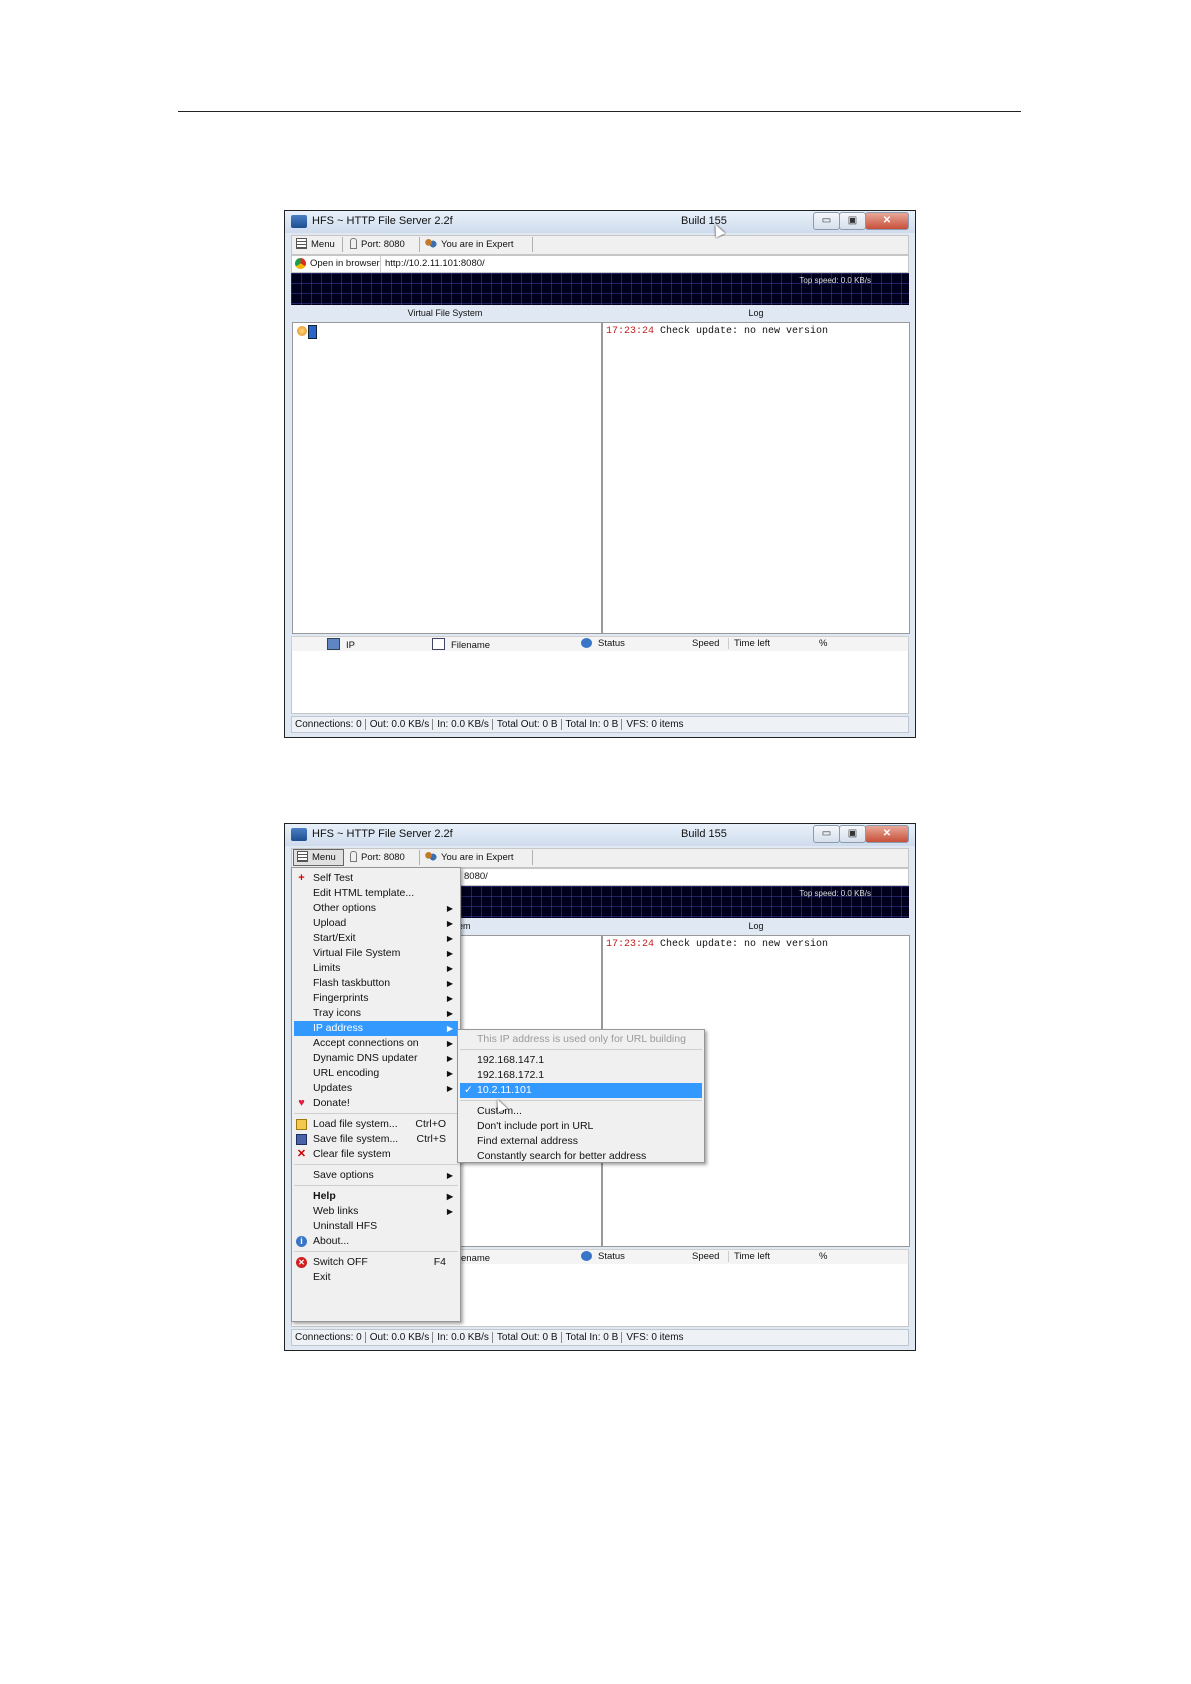 This screenshot has height=1684, width=1191. What do you see at coordinates (461, 644) in the screenshot?
I see `col-filename: Filename` at bounding box center [461, 644].